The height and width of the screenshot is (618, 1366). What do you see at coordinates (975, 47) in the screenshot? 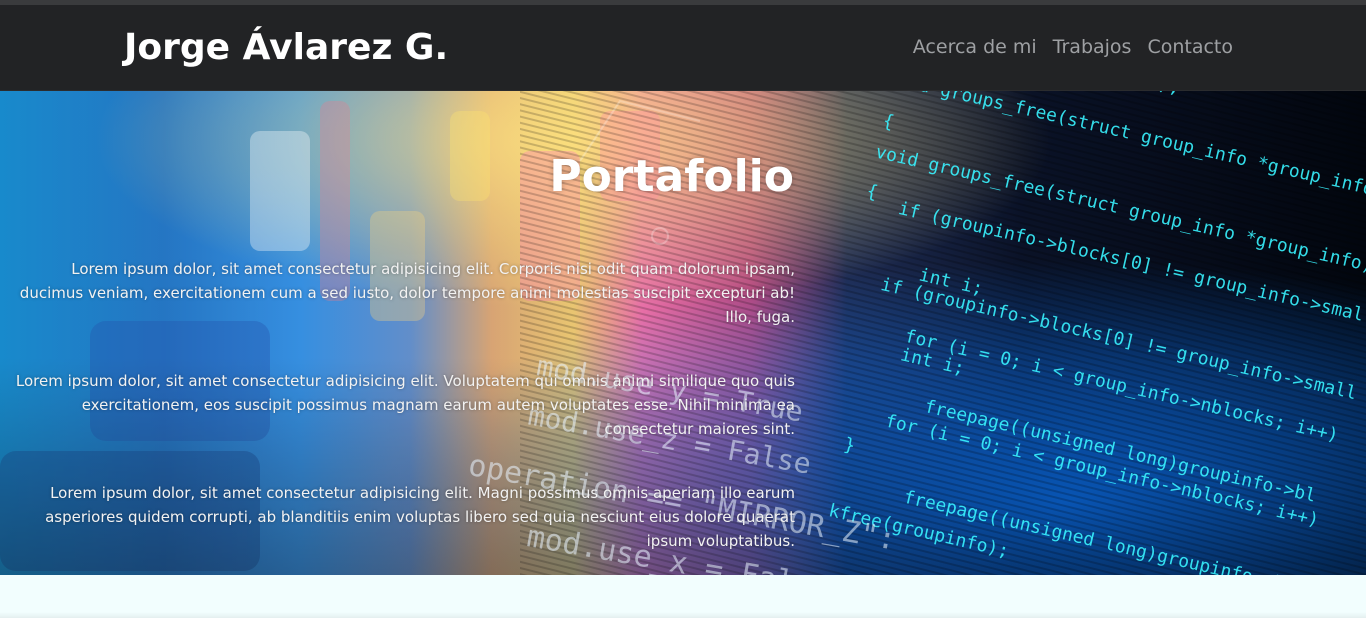
I see `nav-link-acerca: Acerca de mi` at bounding box center [975, 47].